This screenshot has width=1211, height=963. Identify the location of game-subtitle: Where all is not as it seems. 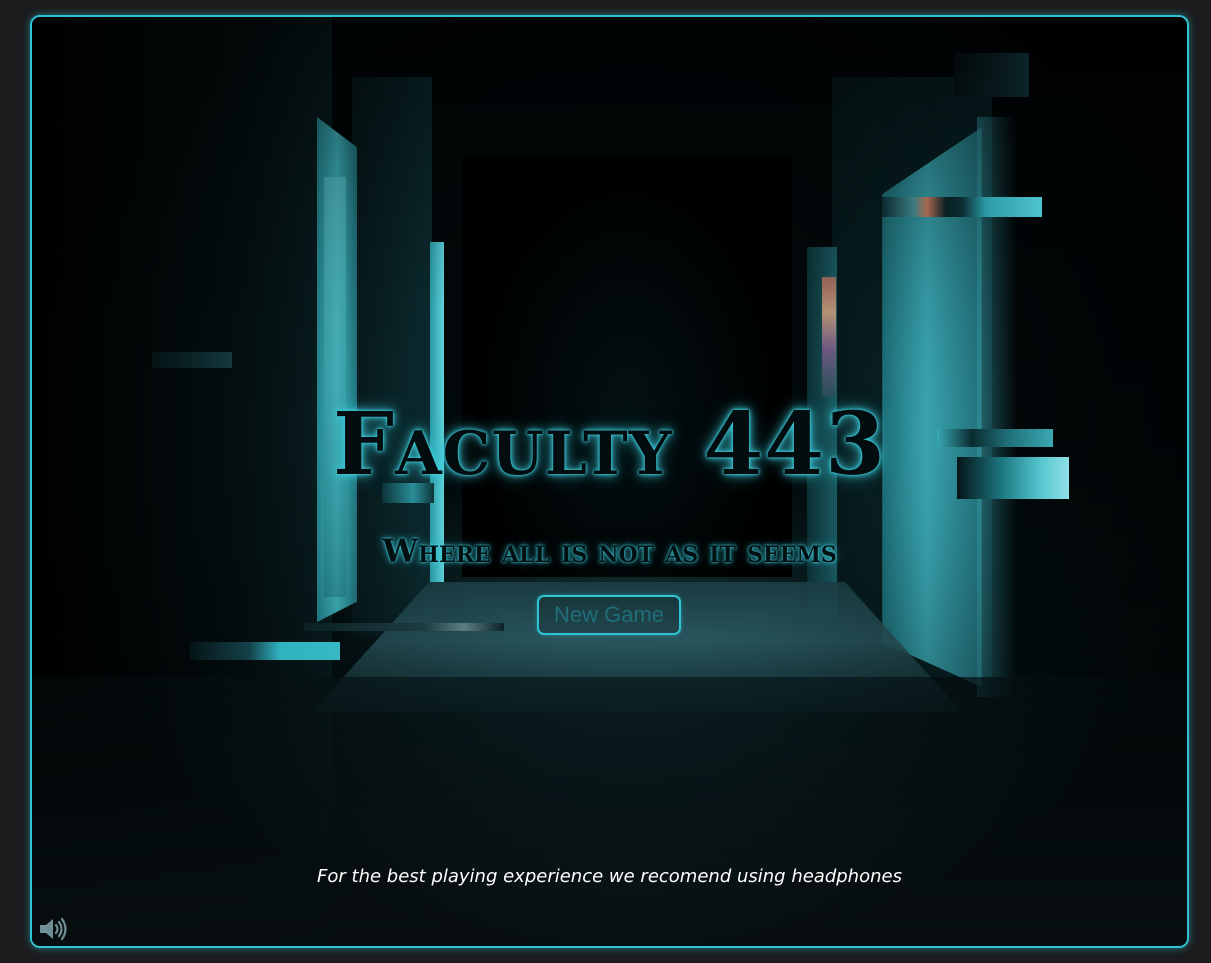
(609, 551).